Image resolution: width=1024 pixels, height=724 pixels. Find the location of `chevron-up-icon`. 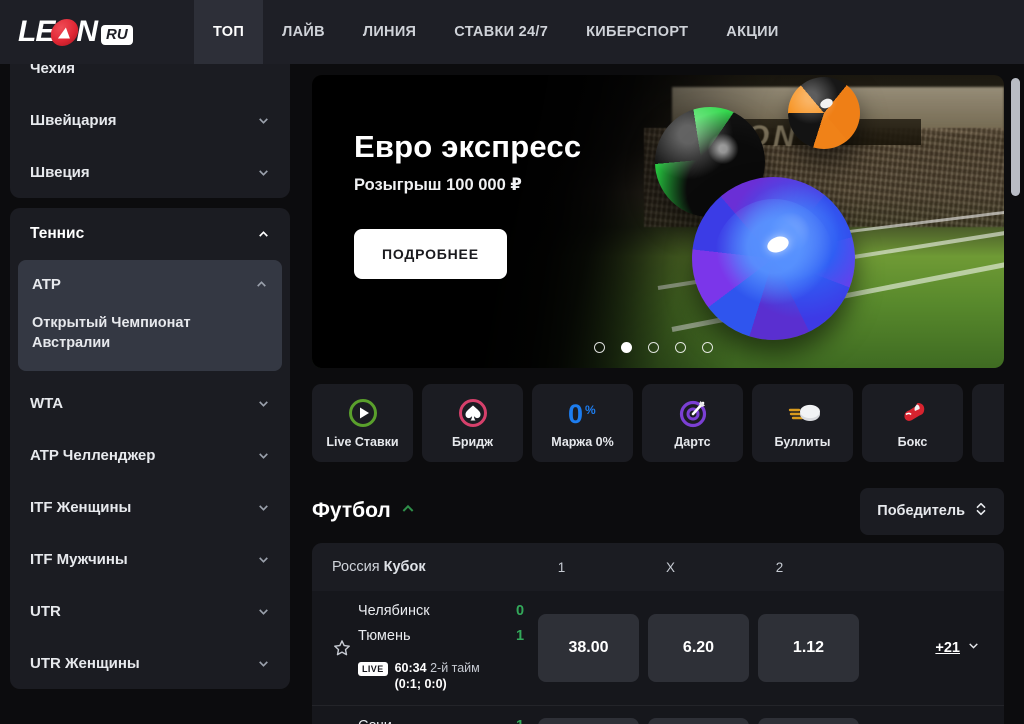

chevron-up-icon is located at coordinates (408, 511).